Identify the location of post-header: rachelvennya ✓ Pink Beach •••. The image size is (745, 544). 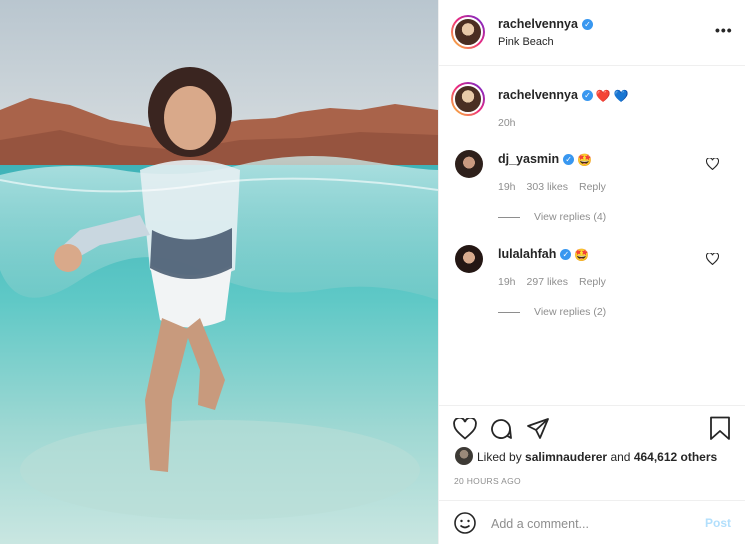
(592, 33).